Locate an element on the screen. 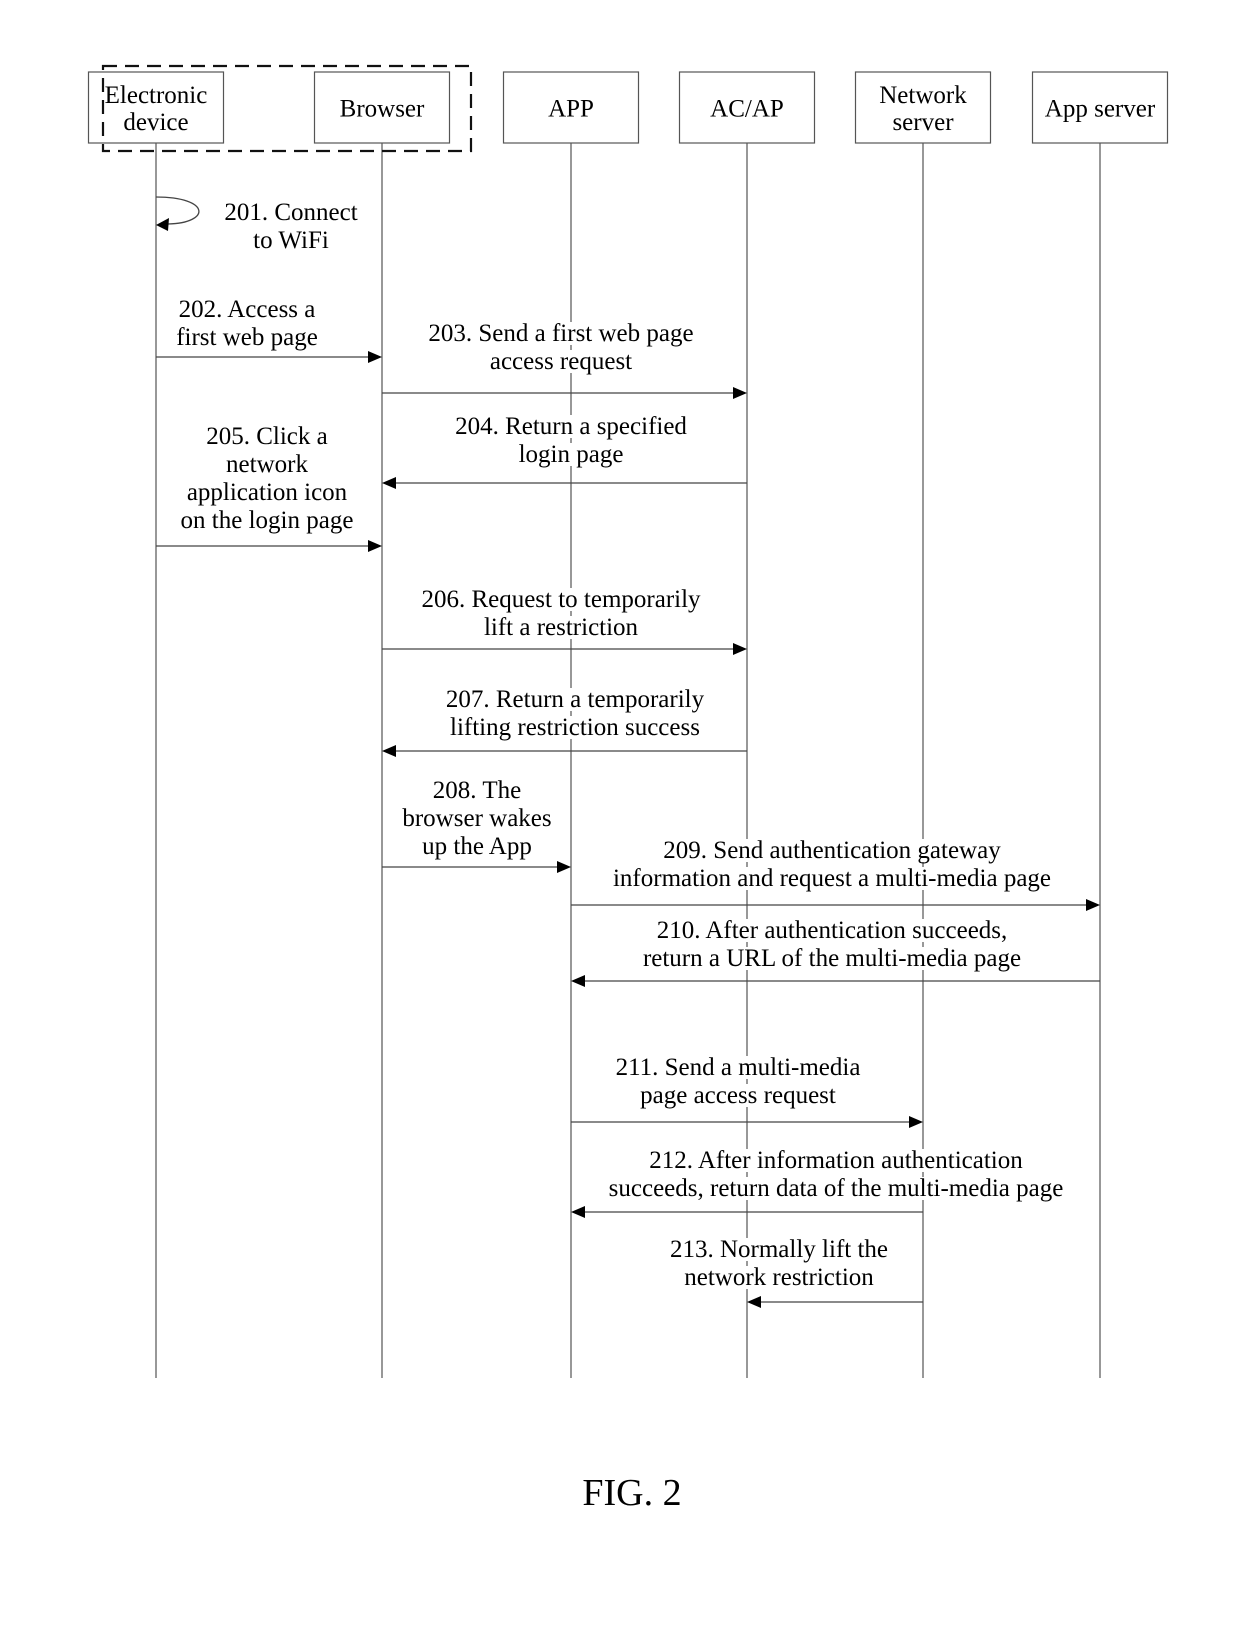 The image size is (1240, 1642). participant-label: server is located at coordinates (923, 122).